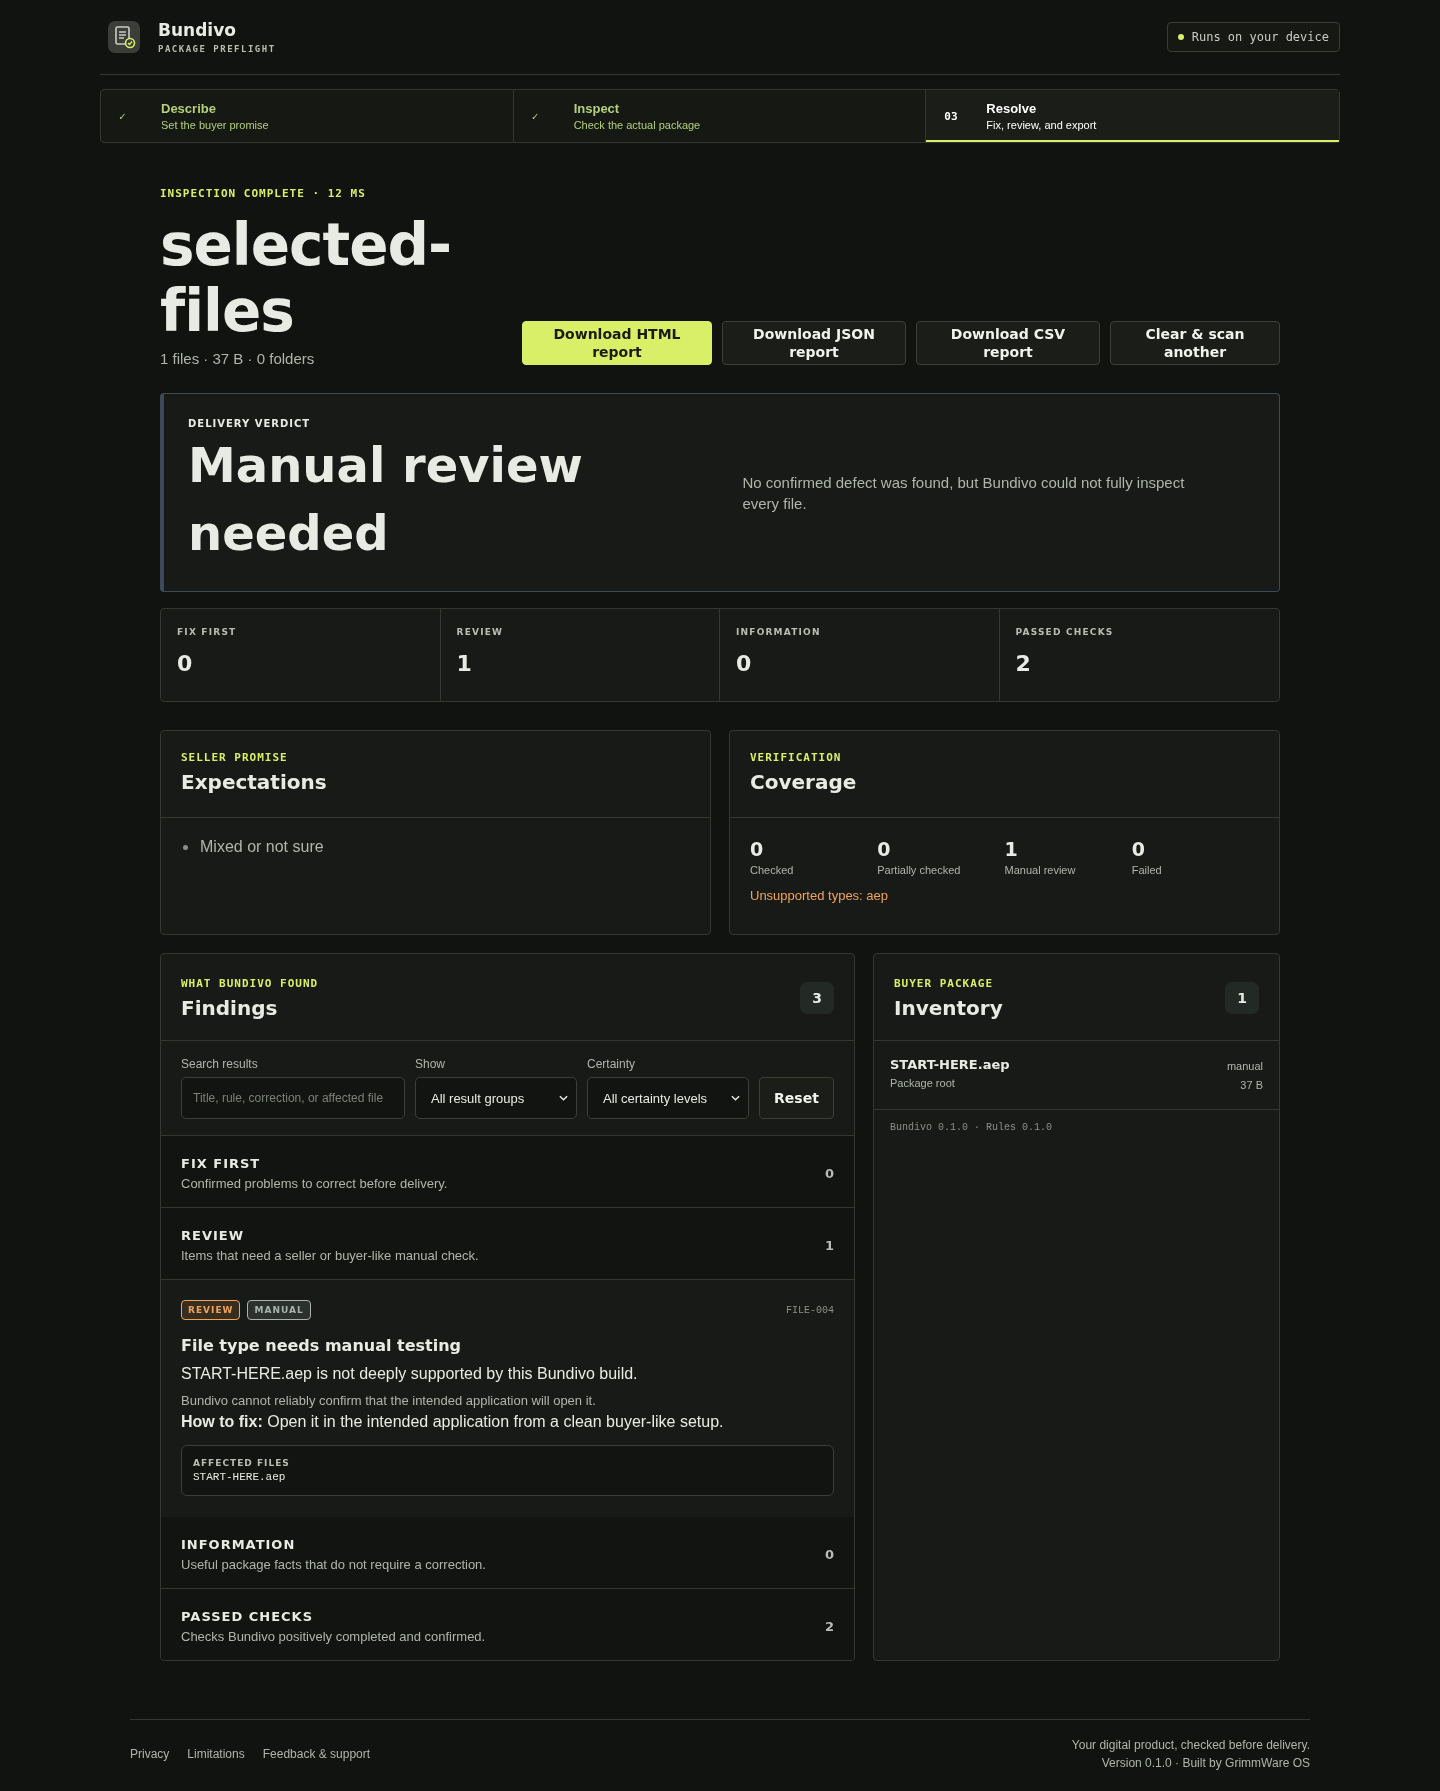 This screenshot has width=1440, height=1791. Describe the element at coordinates (453, 1422) in the screenshot. I see `fix-instructions: How to fix: Open it in the intended application from a clean buyer-like setup.` at that location.